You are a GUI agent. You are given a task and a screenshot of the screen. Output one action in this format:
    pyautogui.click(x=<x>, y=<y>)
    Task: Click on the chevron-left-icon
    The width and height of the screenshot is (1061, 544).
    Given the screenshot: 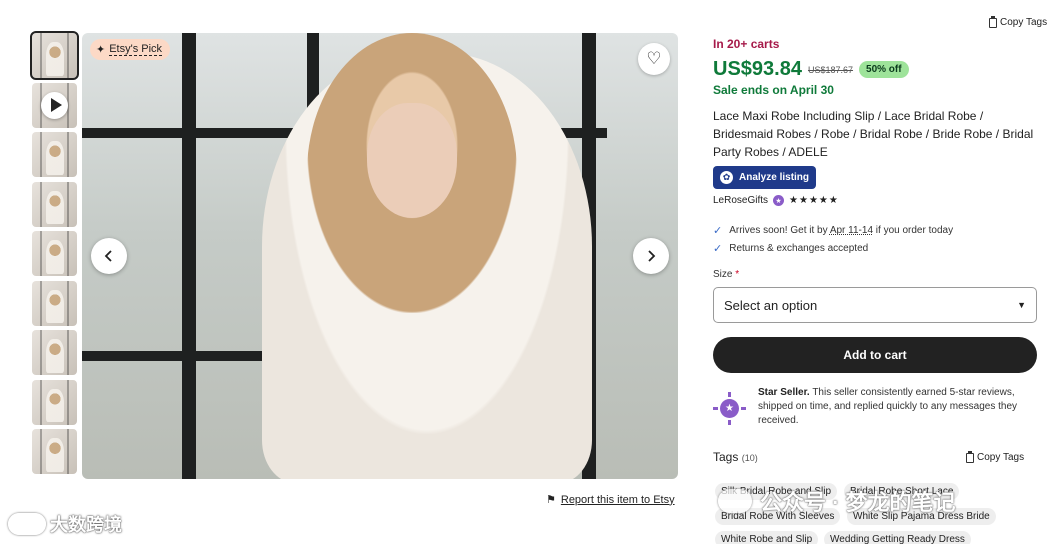 What is the action you would take?
    pyautogui.click(x=108, y=256)
    